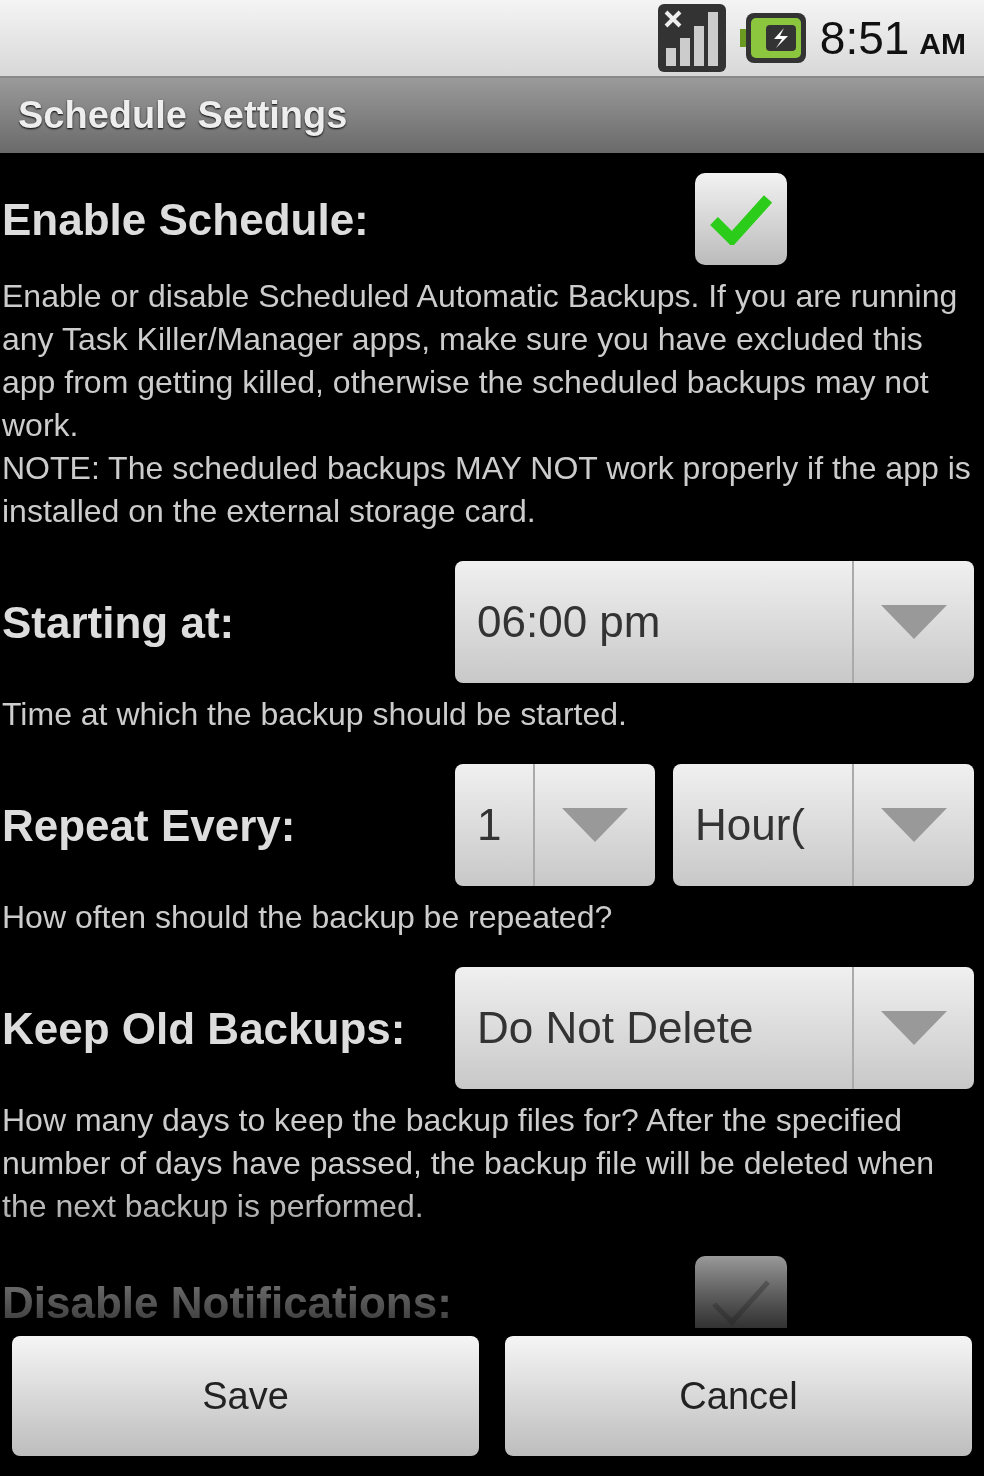 Image resolution: width=984 pixels, height=1476 pixels. I want to click on clock: 8:51 AM, so click(892, 38).